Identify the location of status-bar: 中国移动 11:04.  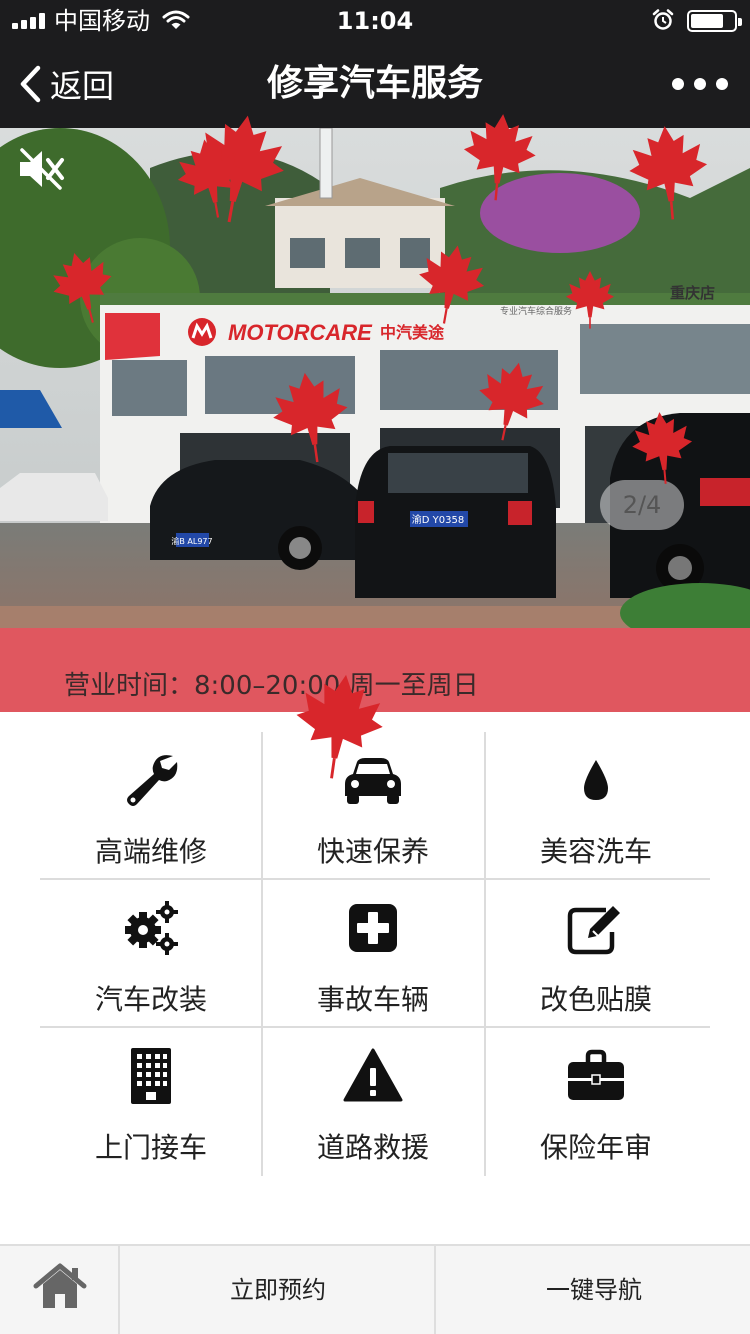
(375, 20).